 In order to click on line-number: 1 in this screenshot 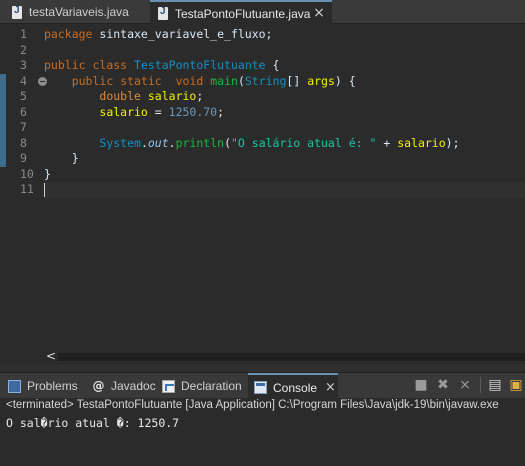, I will do `click(23, 34)`.